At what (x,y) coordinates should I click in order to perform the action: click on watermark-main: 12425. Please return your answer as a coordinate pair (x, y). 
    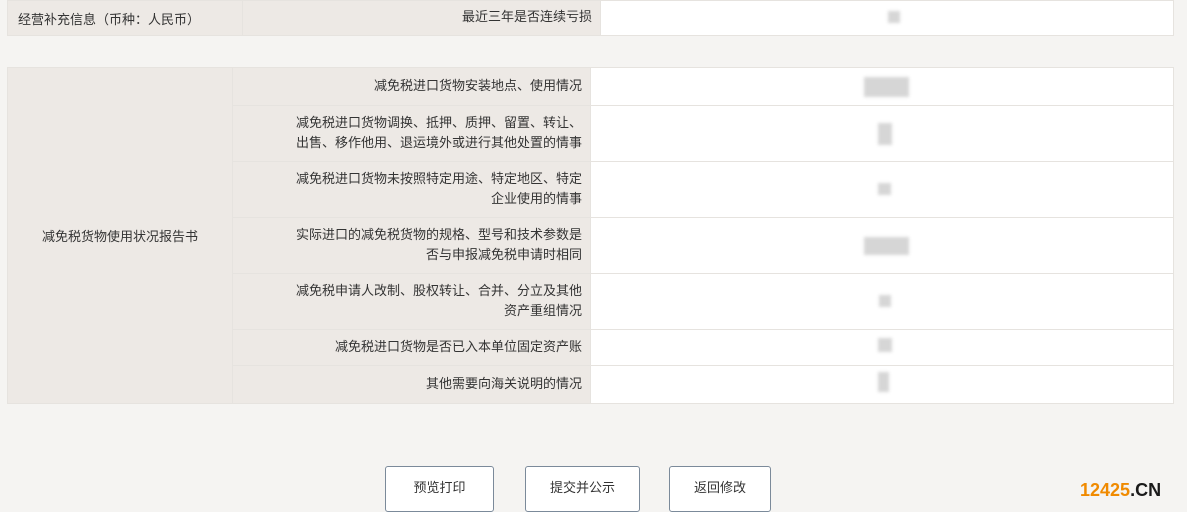
    Looking at the image, I should click on (1105, 490).